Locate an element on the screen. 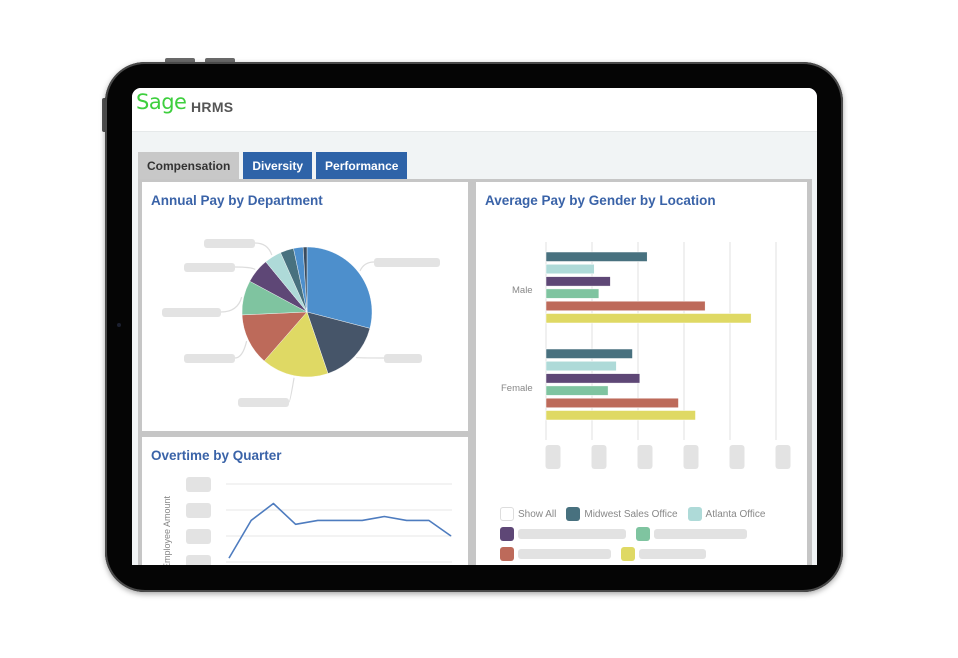  overtime-line is located at coordinates (340, 530).